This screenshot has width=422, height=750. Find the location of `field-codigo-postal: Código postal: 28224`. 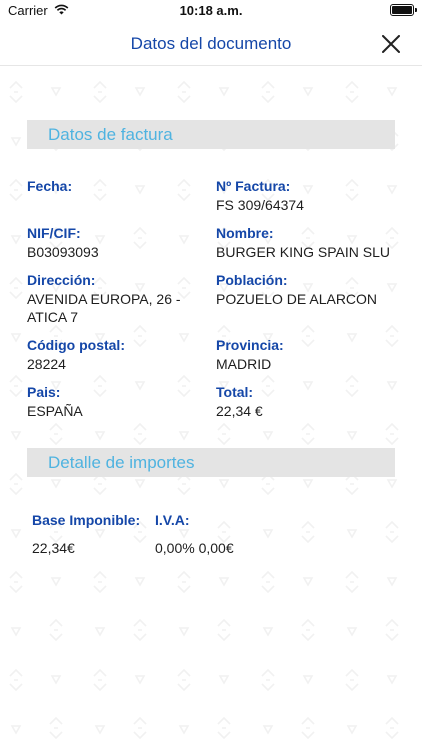

field-codigo-postal: Código postal: 28224 is located at coordinates (122, 355).